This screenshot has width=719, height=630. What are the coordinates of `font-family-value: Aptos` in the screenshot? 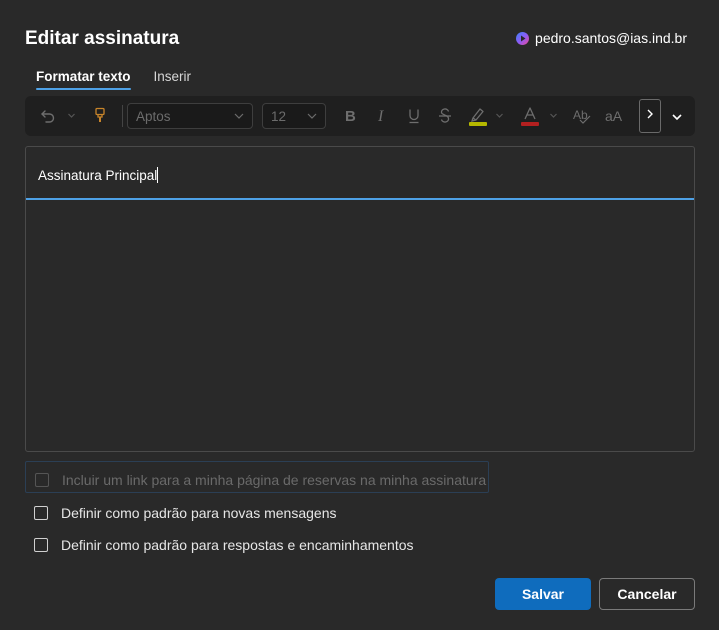 It's located at (153, 116).